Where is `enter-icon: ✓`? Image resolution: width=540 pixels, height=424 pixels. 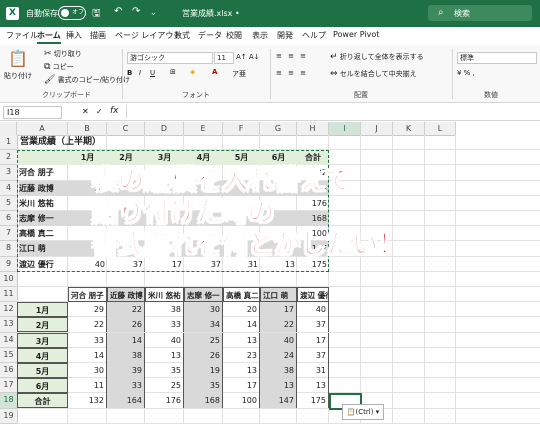 enter-icon: ✓ is located at coordinates (99, 111).